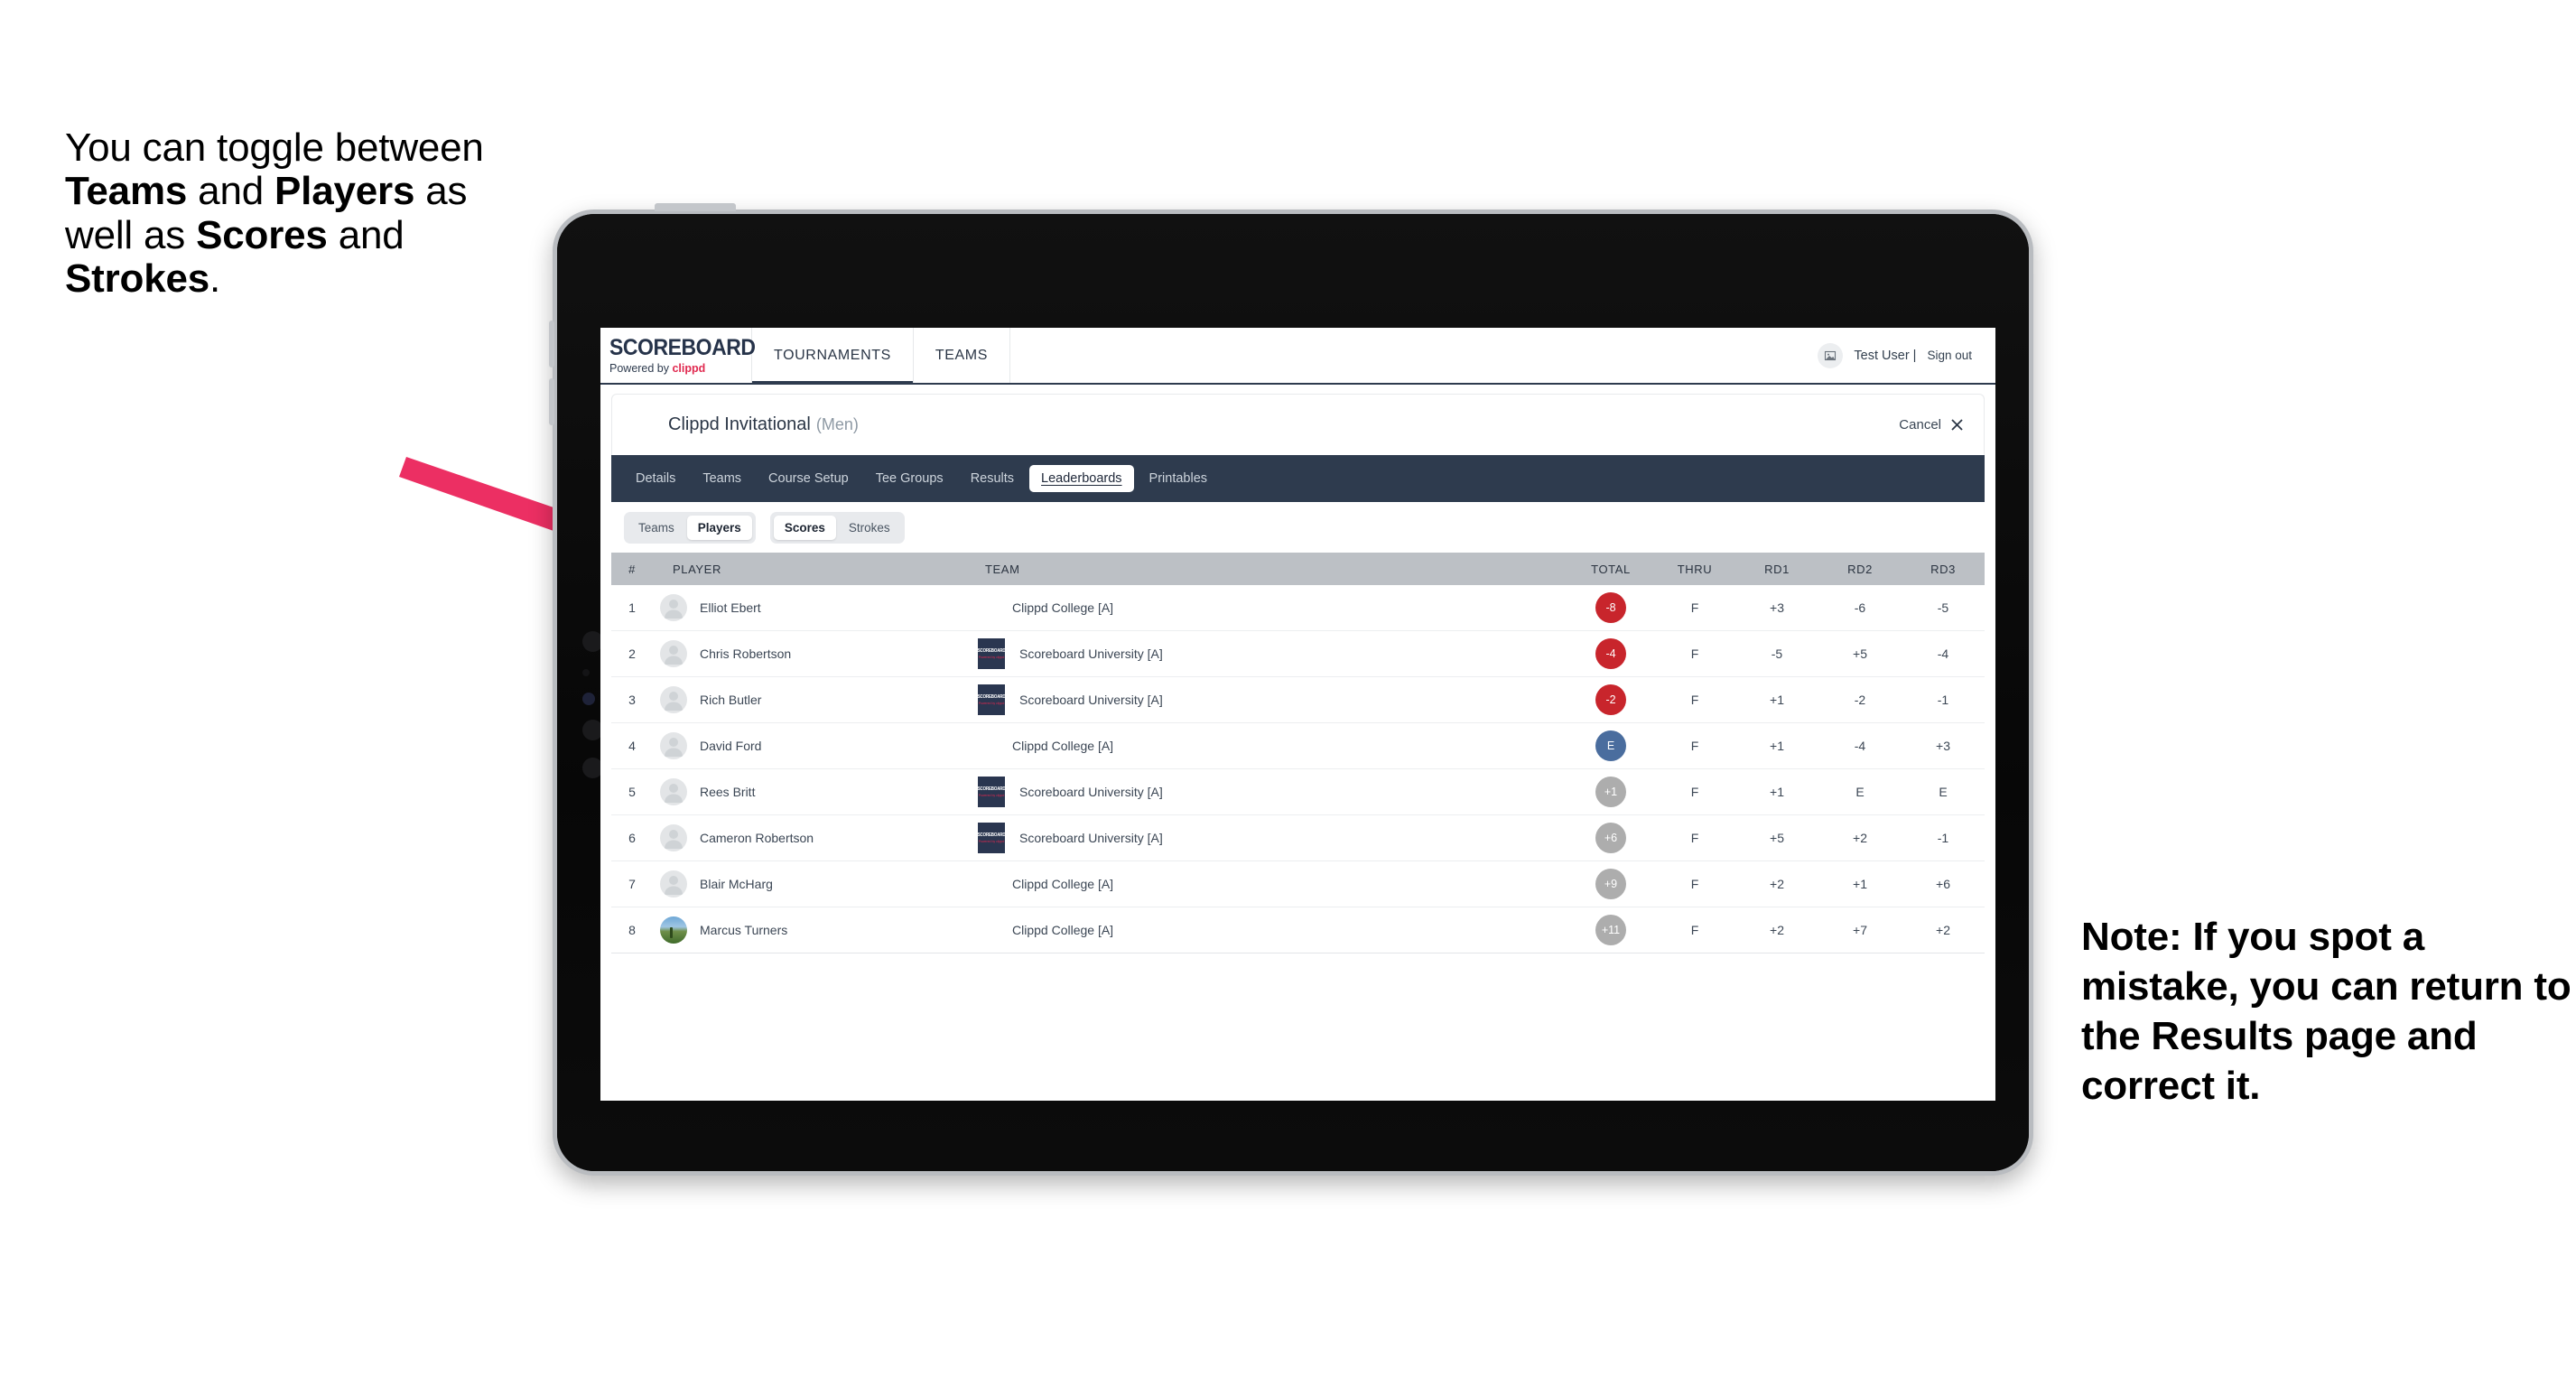 This screenshot has width=2576, height=1386. Describe the element at coordinates (344, 191) in the screenshot. I see `anno-bold-players: Players` at that location.